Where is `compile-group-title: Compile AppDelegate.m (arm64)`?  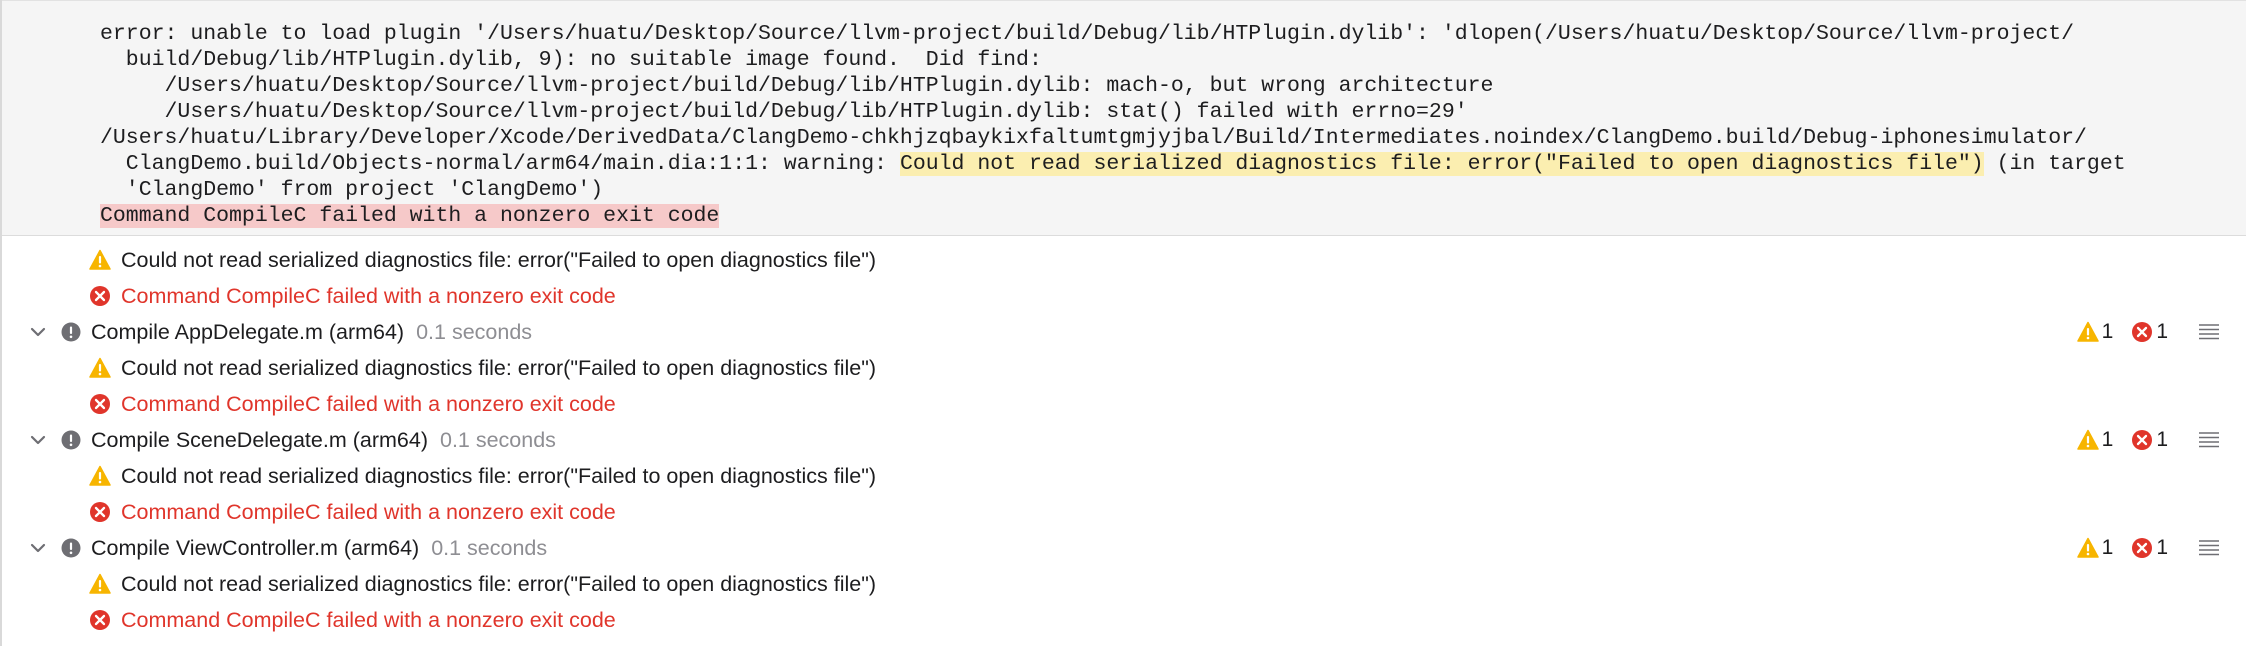
compile-group-title: Compile AppDelegate.m (arm64) is located at coordinates (248, 331).